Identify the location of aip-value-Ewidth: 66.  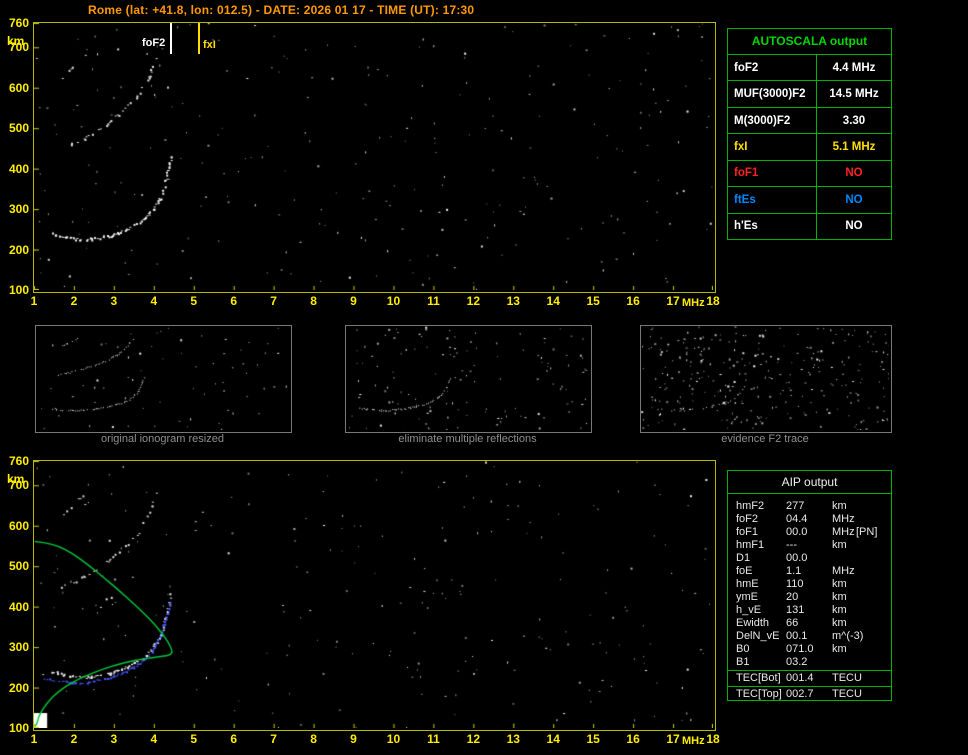
(792, 623).